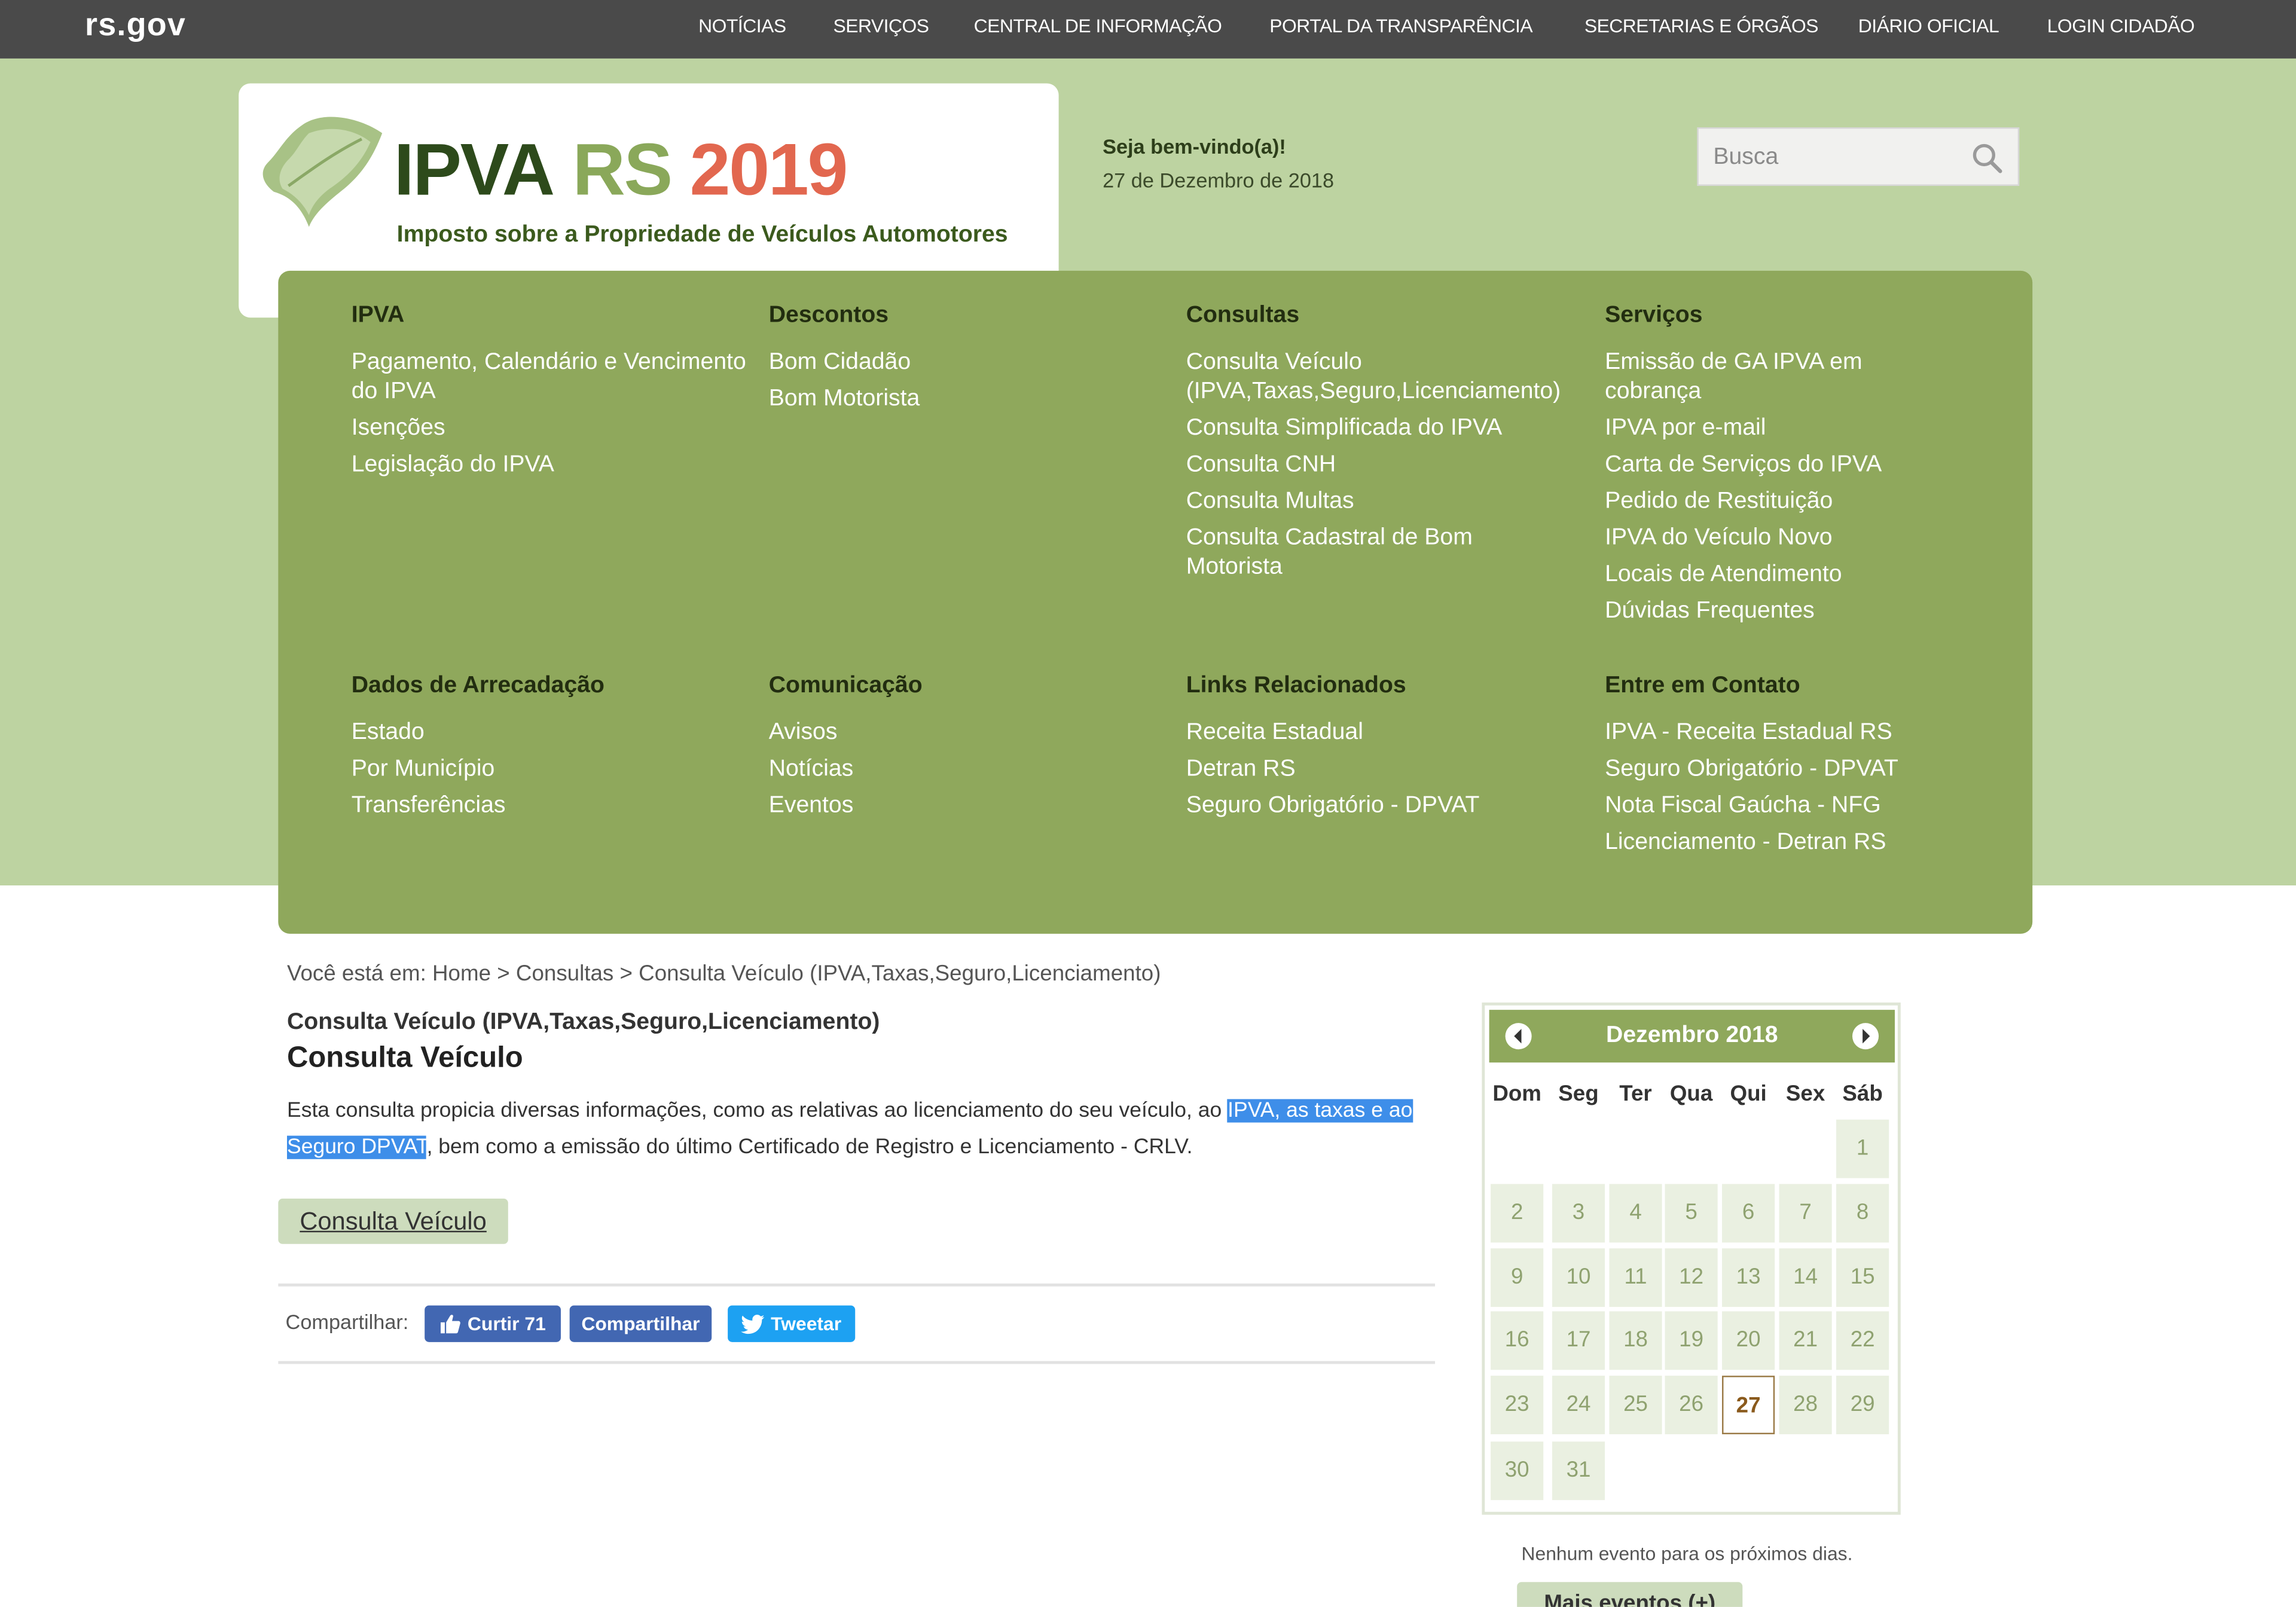 Image resolution: width=2296 pixels, height=1607 pixels. I want to click on calendar-day: 29, so click(1863, 1405).